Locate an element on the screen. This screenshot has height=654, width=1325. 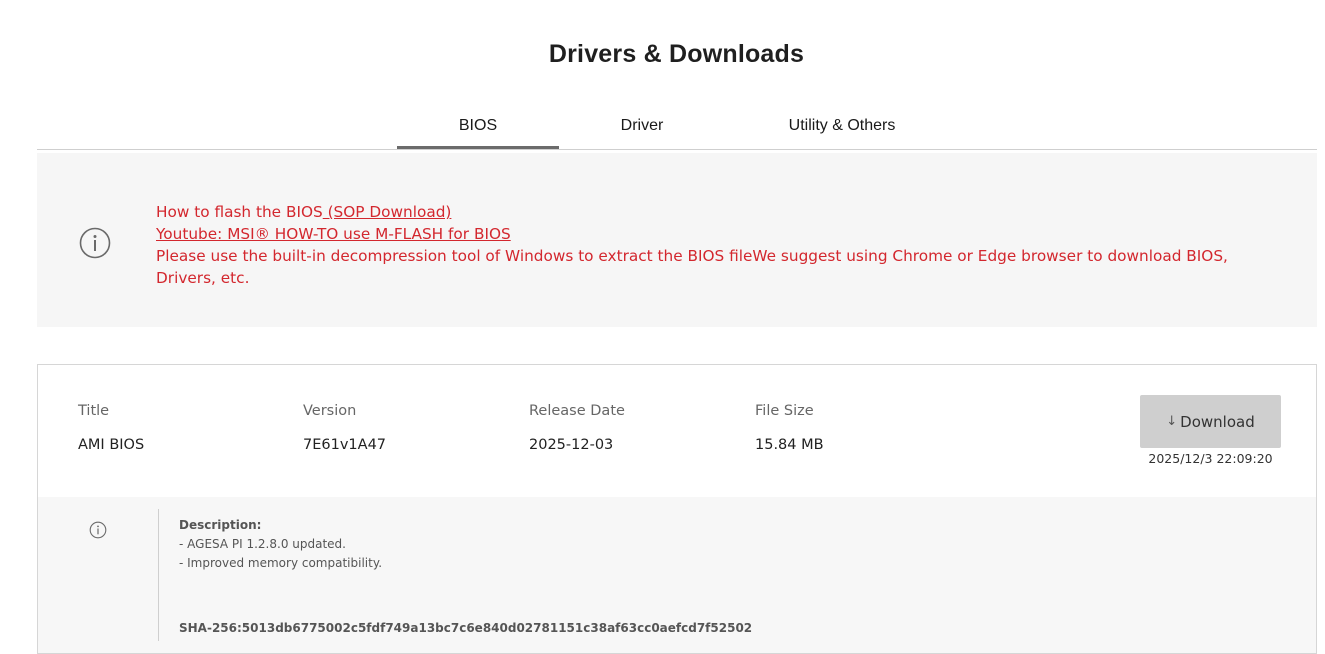
release-date-column: Release Date 2025-12-03 is located at coordinates (577, 428).